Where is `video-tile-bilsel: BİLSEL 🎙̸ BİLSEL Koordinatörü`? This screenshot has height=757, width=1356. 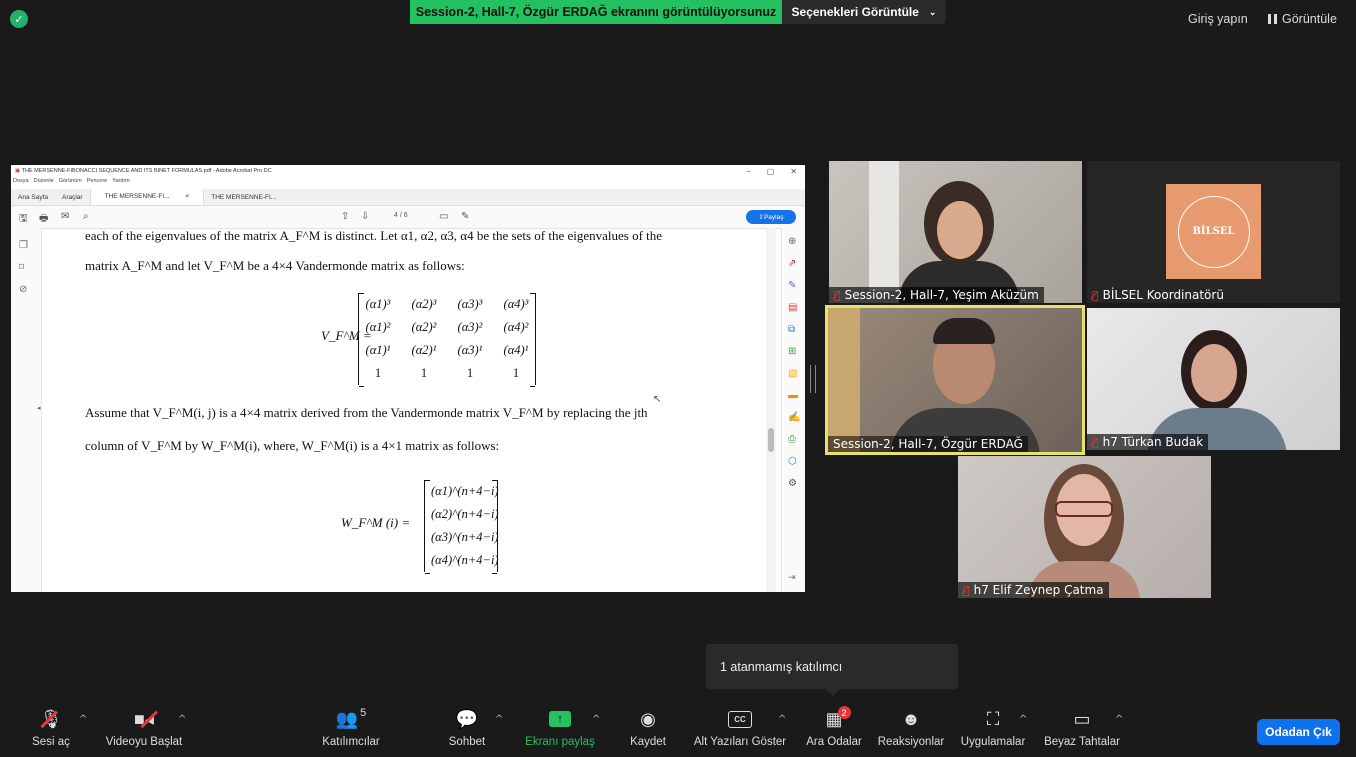
video-tile-bilsel: BİLSEL 🎙̸ BİLSEL Koordinatörü is located at coordinates (1213, 232).